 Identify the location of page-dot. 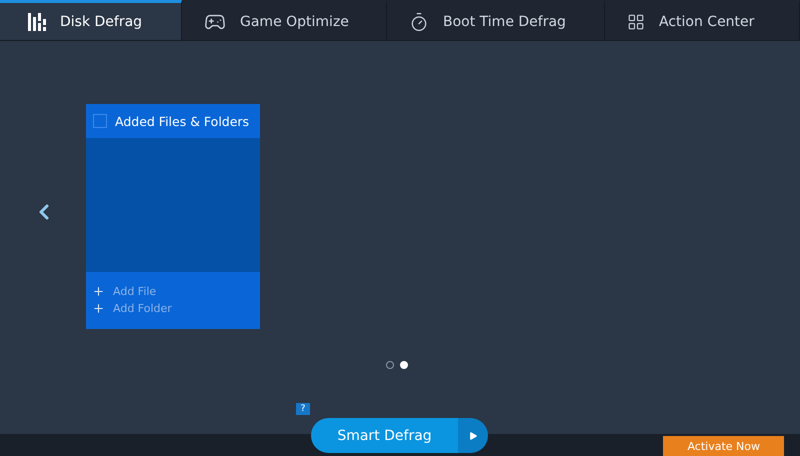
(390, 365).